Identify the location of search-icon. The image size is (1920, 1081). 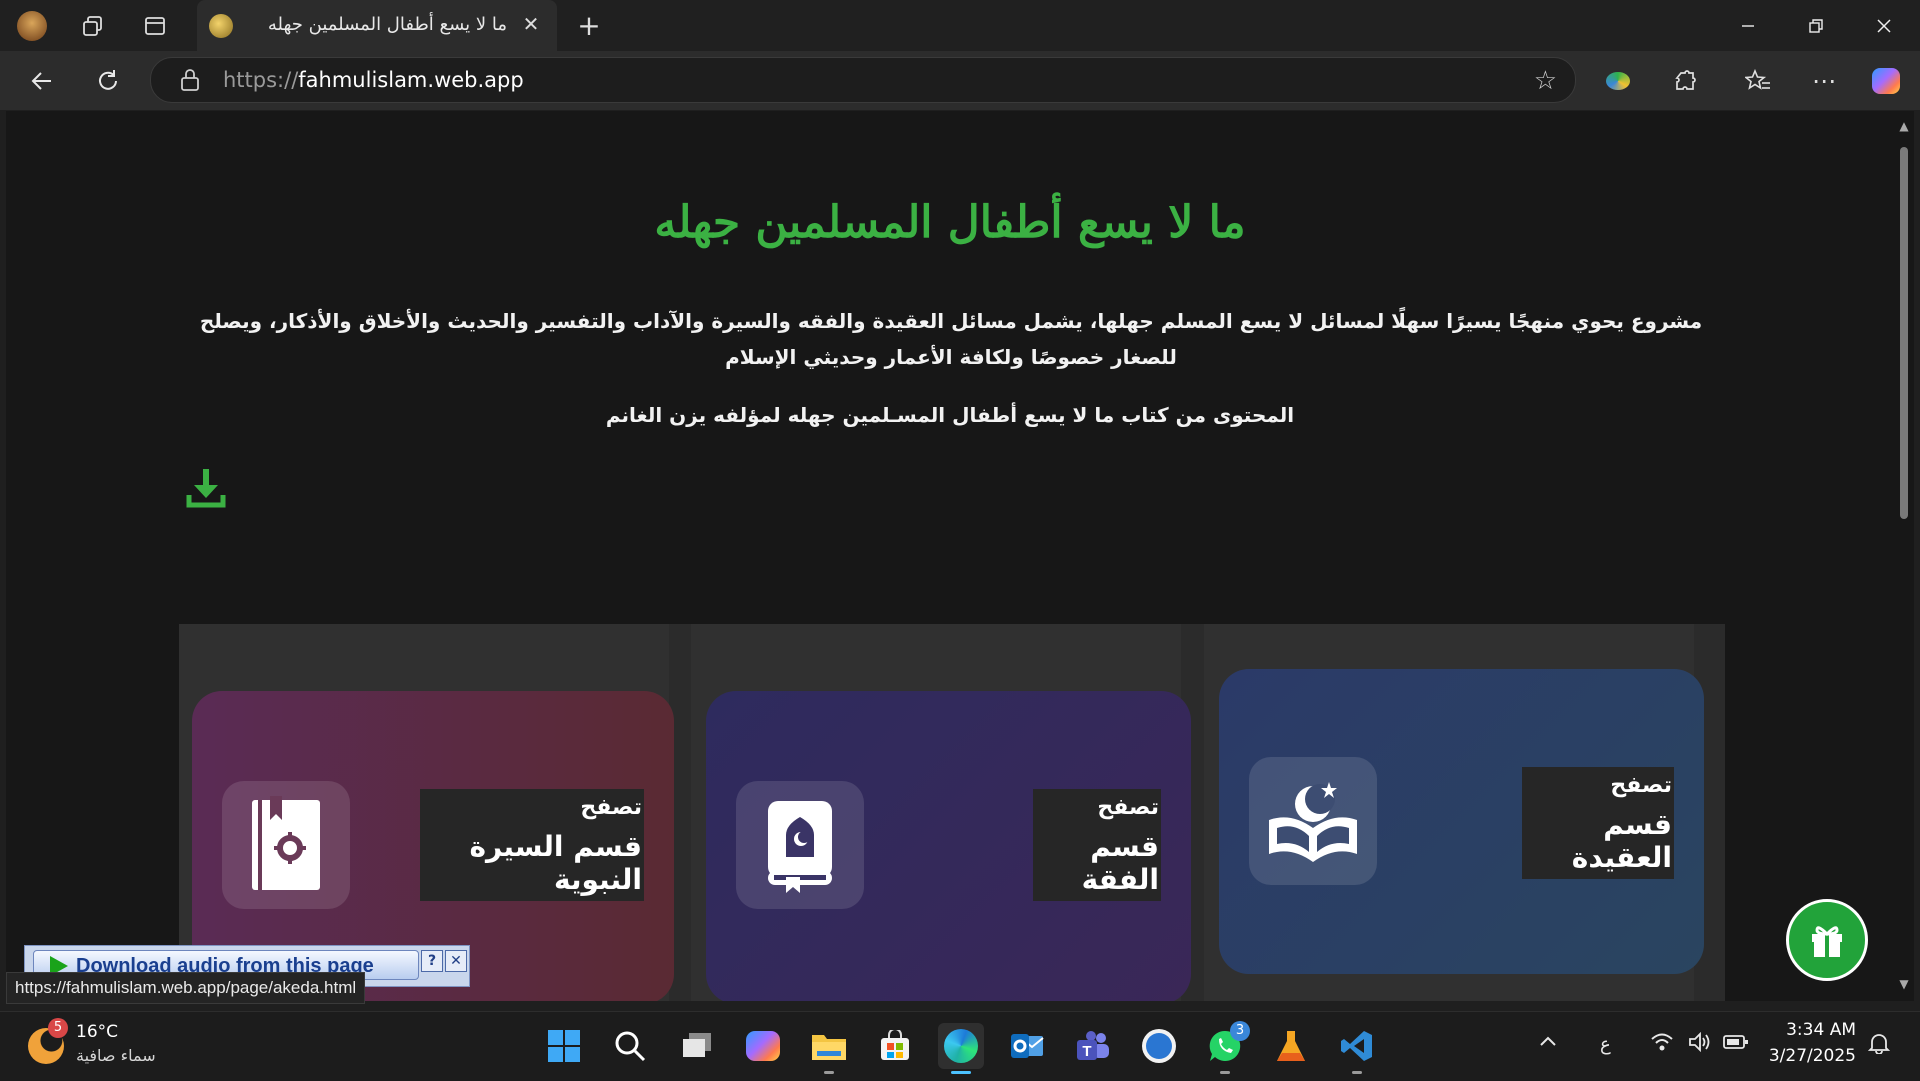
(630, 1046).